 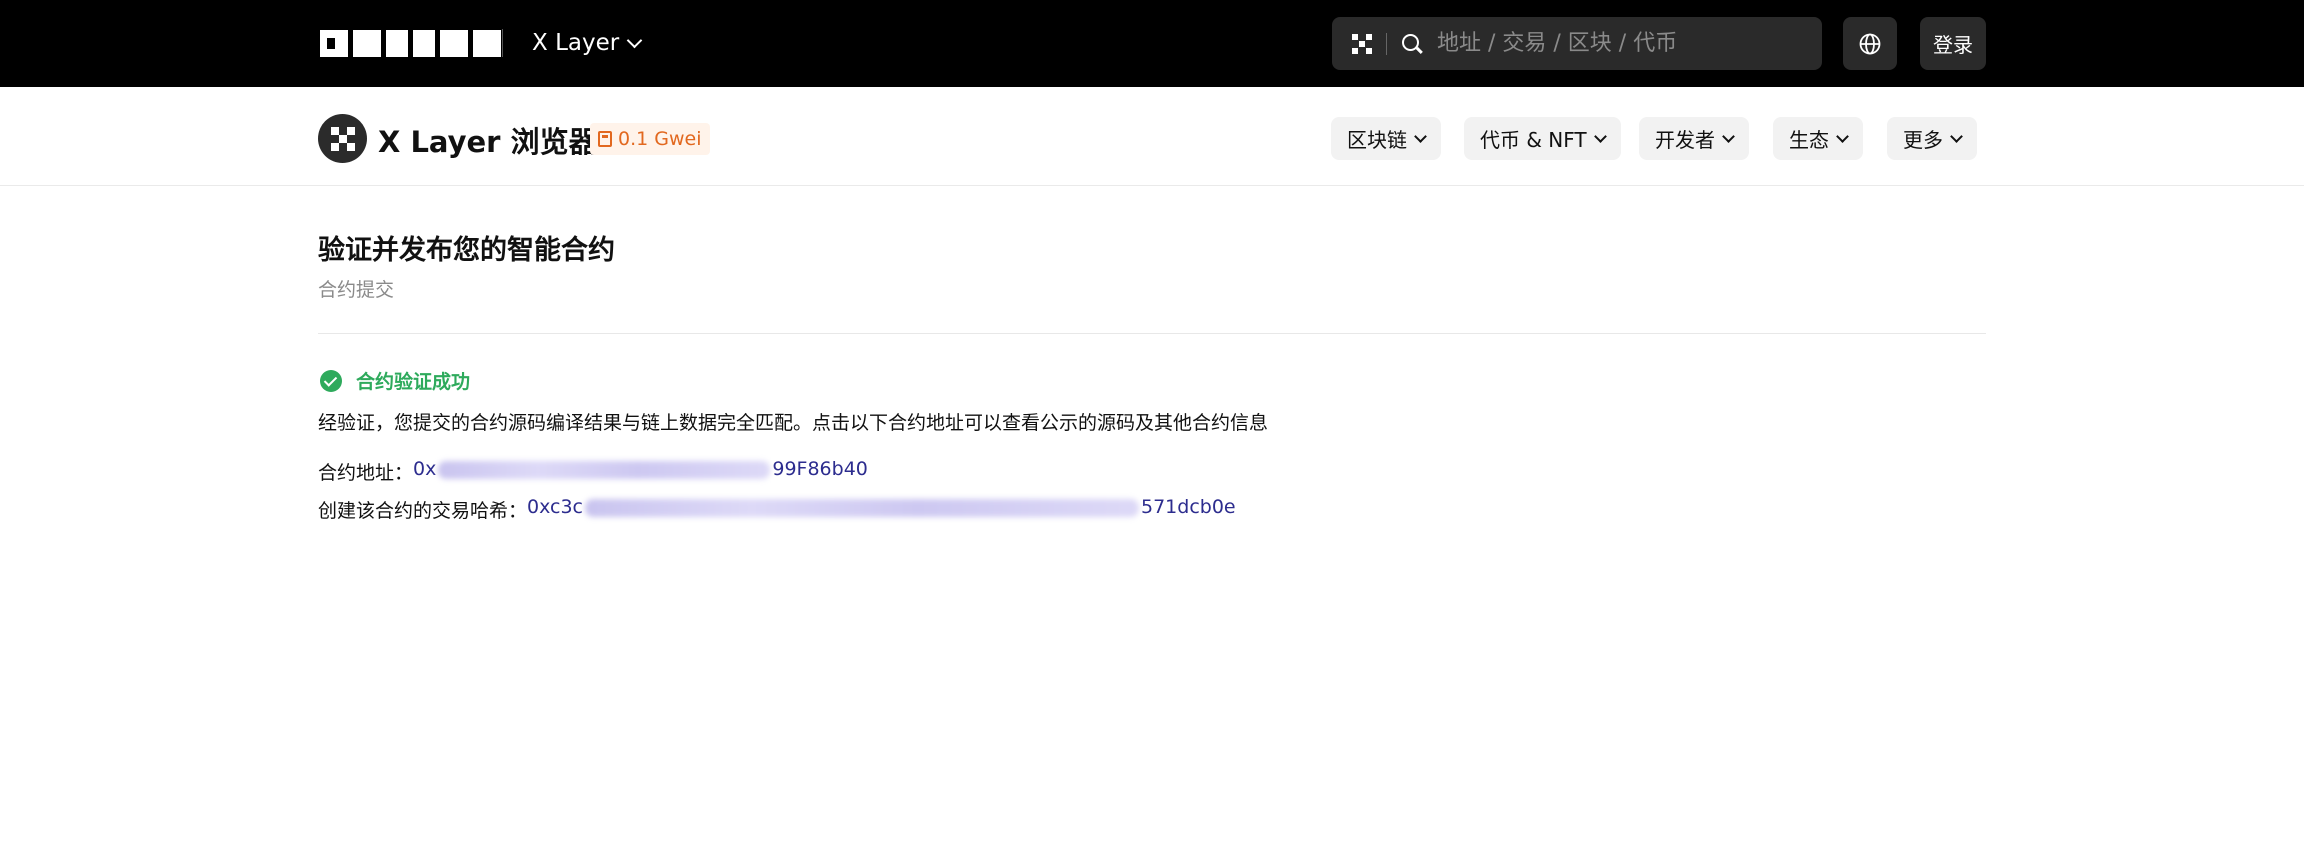 I want to click on nav-label: 生态, so click(x=1809, y=140).